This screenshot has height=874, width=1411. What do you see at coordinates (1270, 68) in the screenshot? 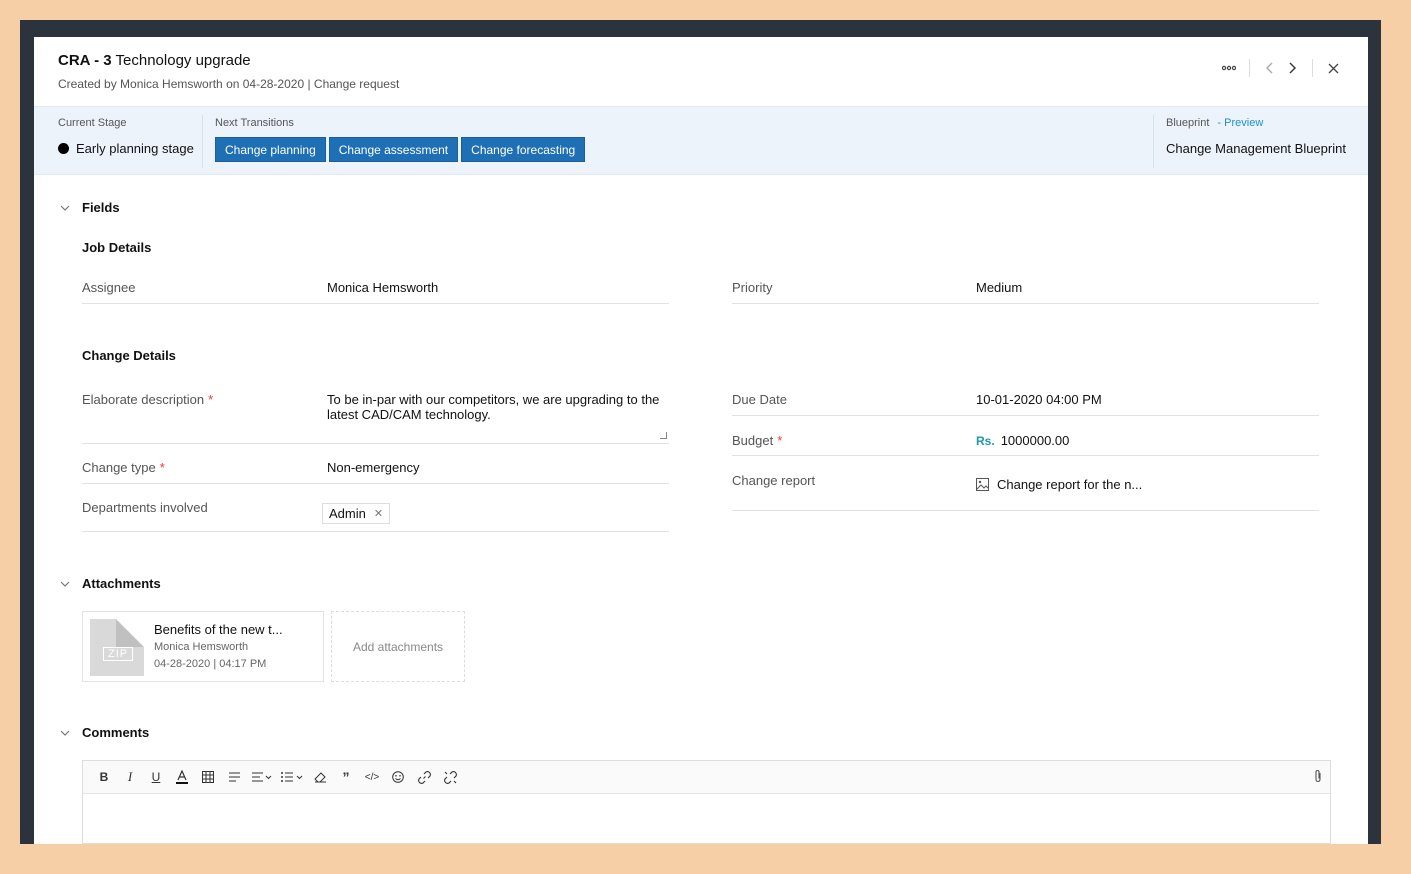
I see `chevron-left-icon` at bounding box center [1270, 68].